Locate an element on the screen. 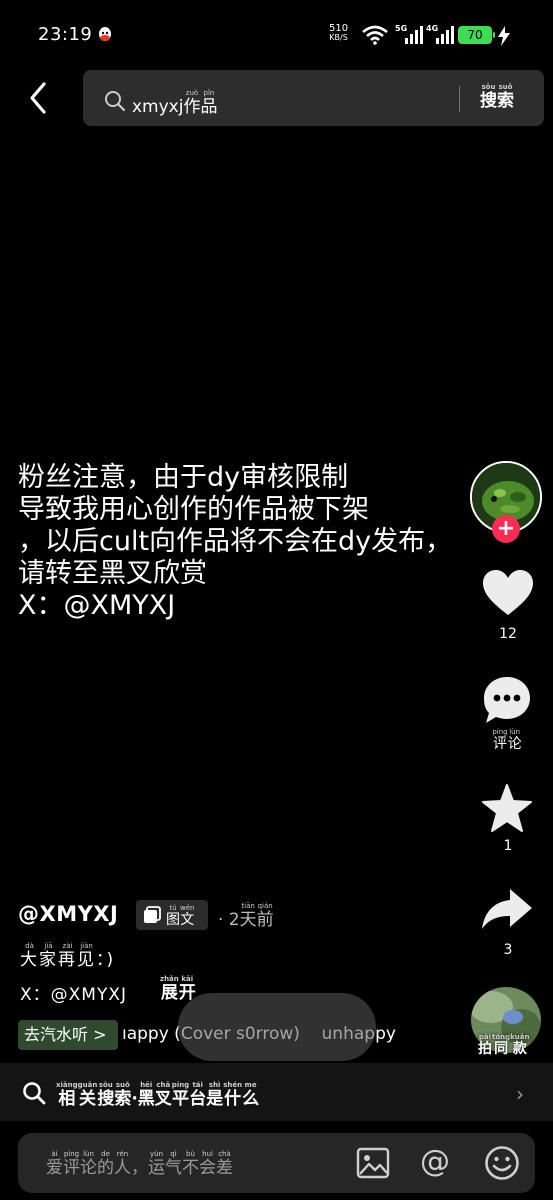  ruby-char: 运yùn is located at coordinates (156, 1164).